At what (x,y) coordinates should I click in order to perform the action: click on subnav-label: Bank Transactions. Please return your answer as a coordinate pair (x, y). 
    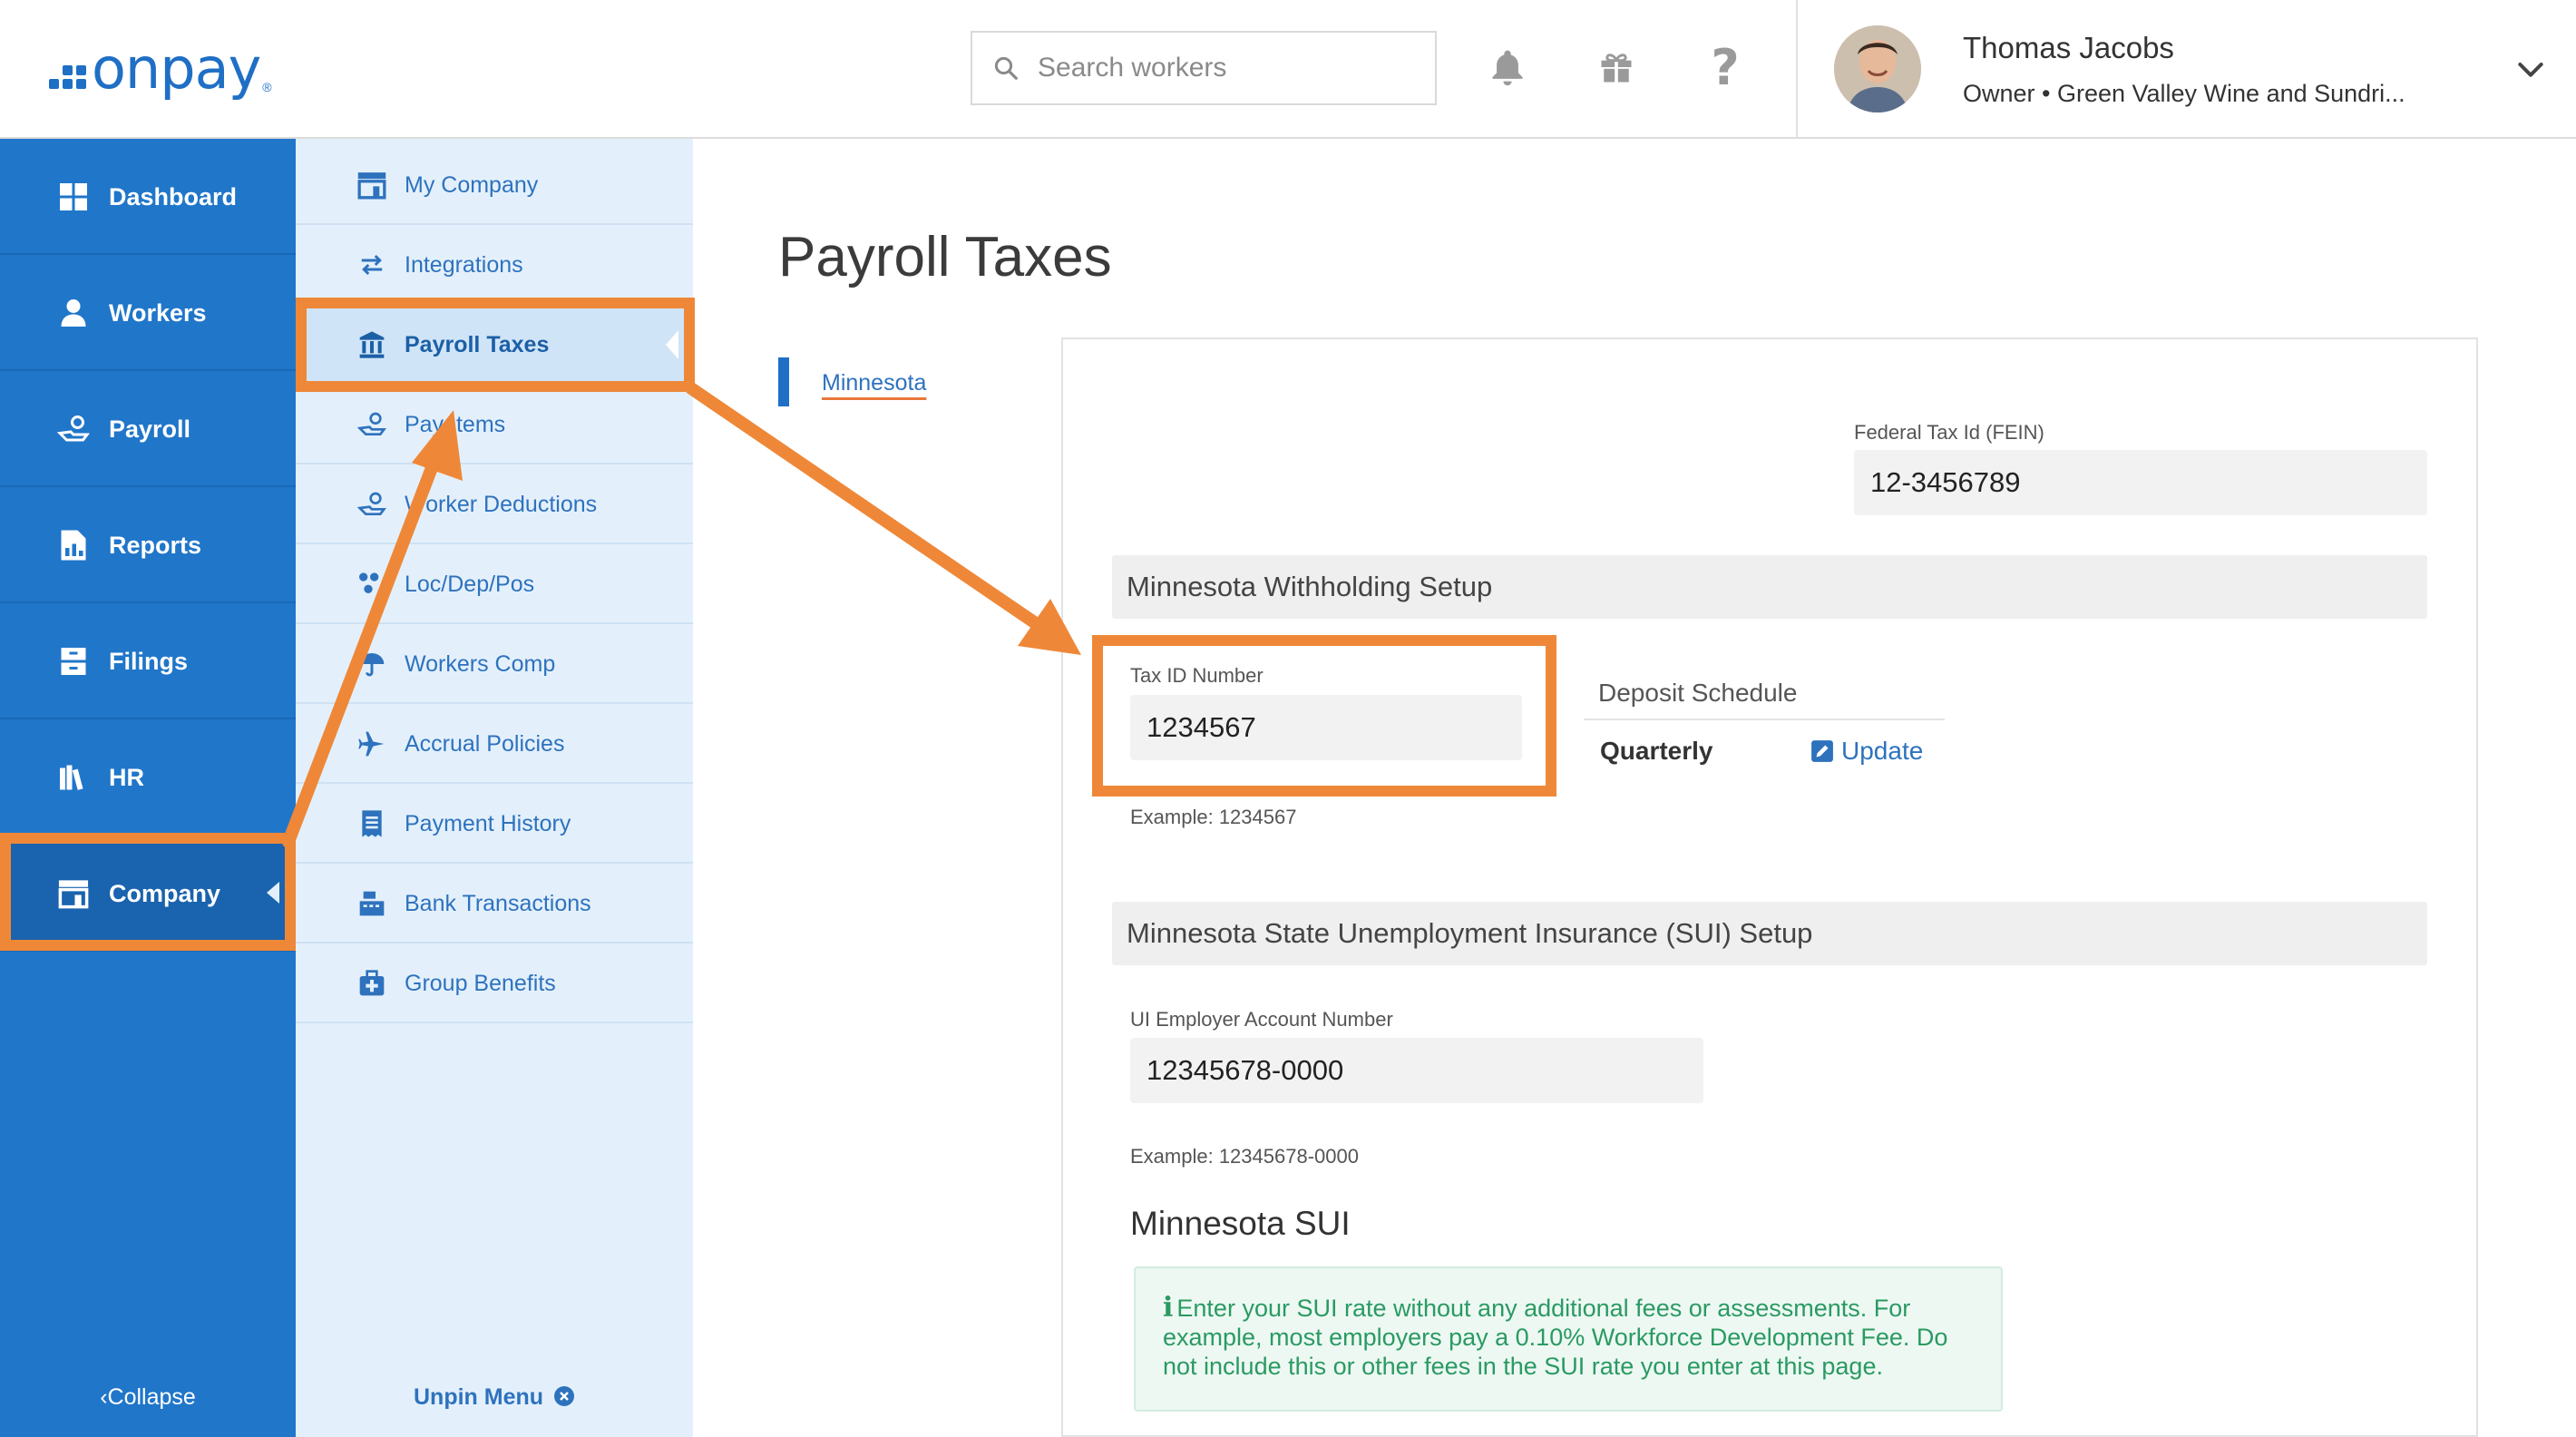
    Looking at the image, I should click on (498, 903).